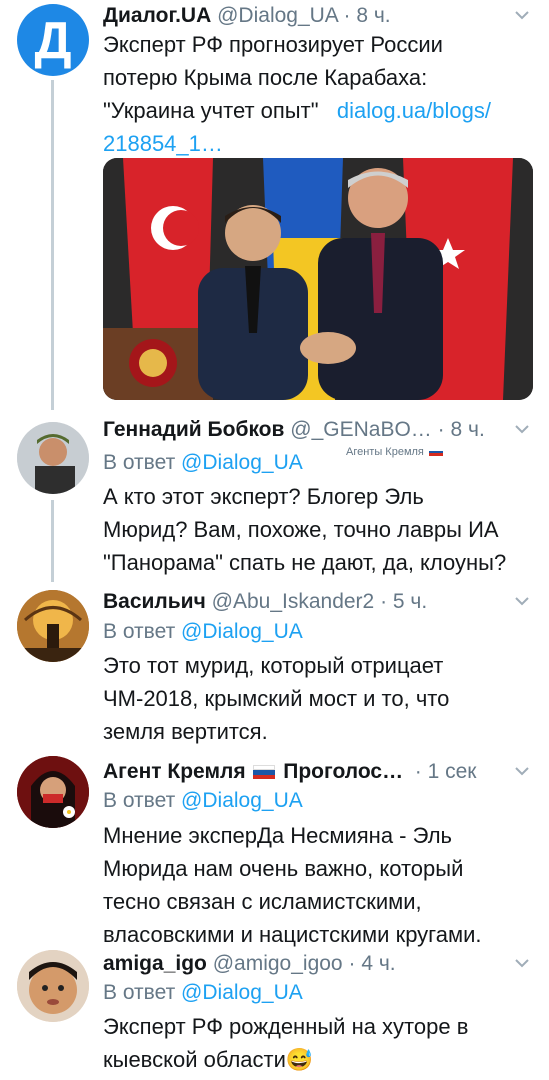 The height and width of the screenshot is (1080, 549). Describe the element at coordinates (157, 15) in the screenshot. I see `author-name: Диалог.UA` at that location.